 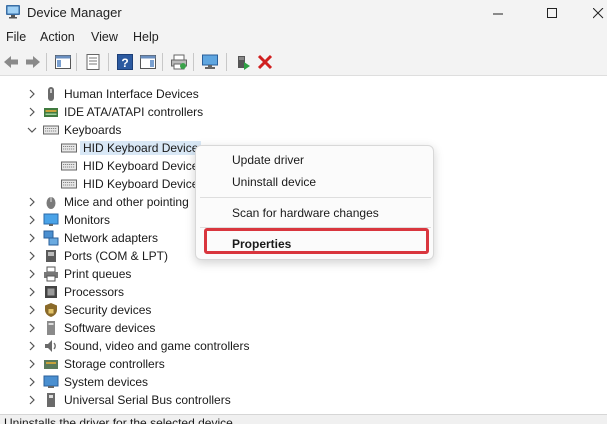 What do you see at coordinates (200, 130) in the screenshot?
I see `tree-node-keyboards: Keyboards` at bounding box center [200, 130].